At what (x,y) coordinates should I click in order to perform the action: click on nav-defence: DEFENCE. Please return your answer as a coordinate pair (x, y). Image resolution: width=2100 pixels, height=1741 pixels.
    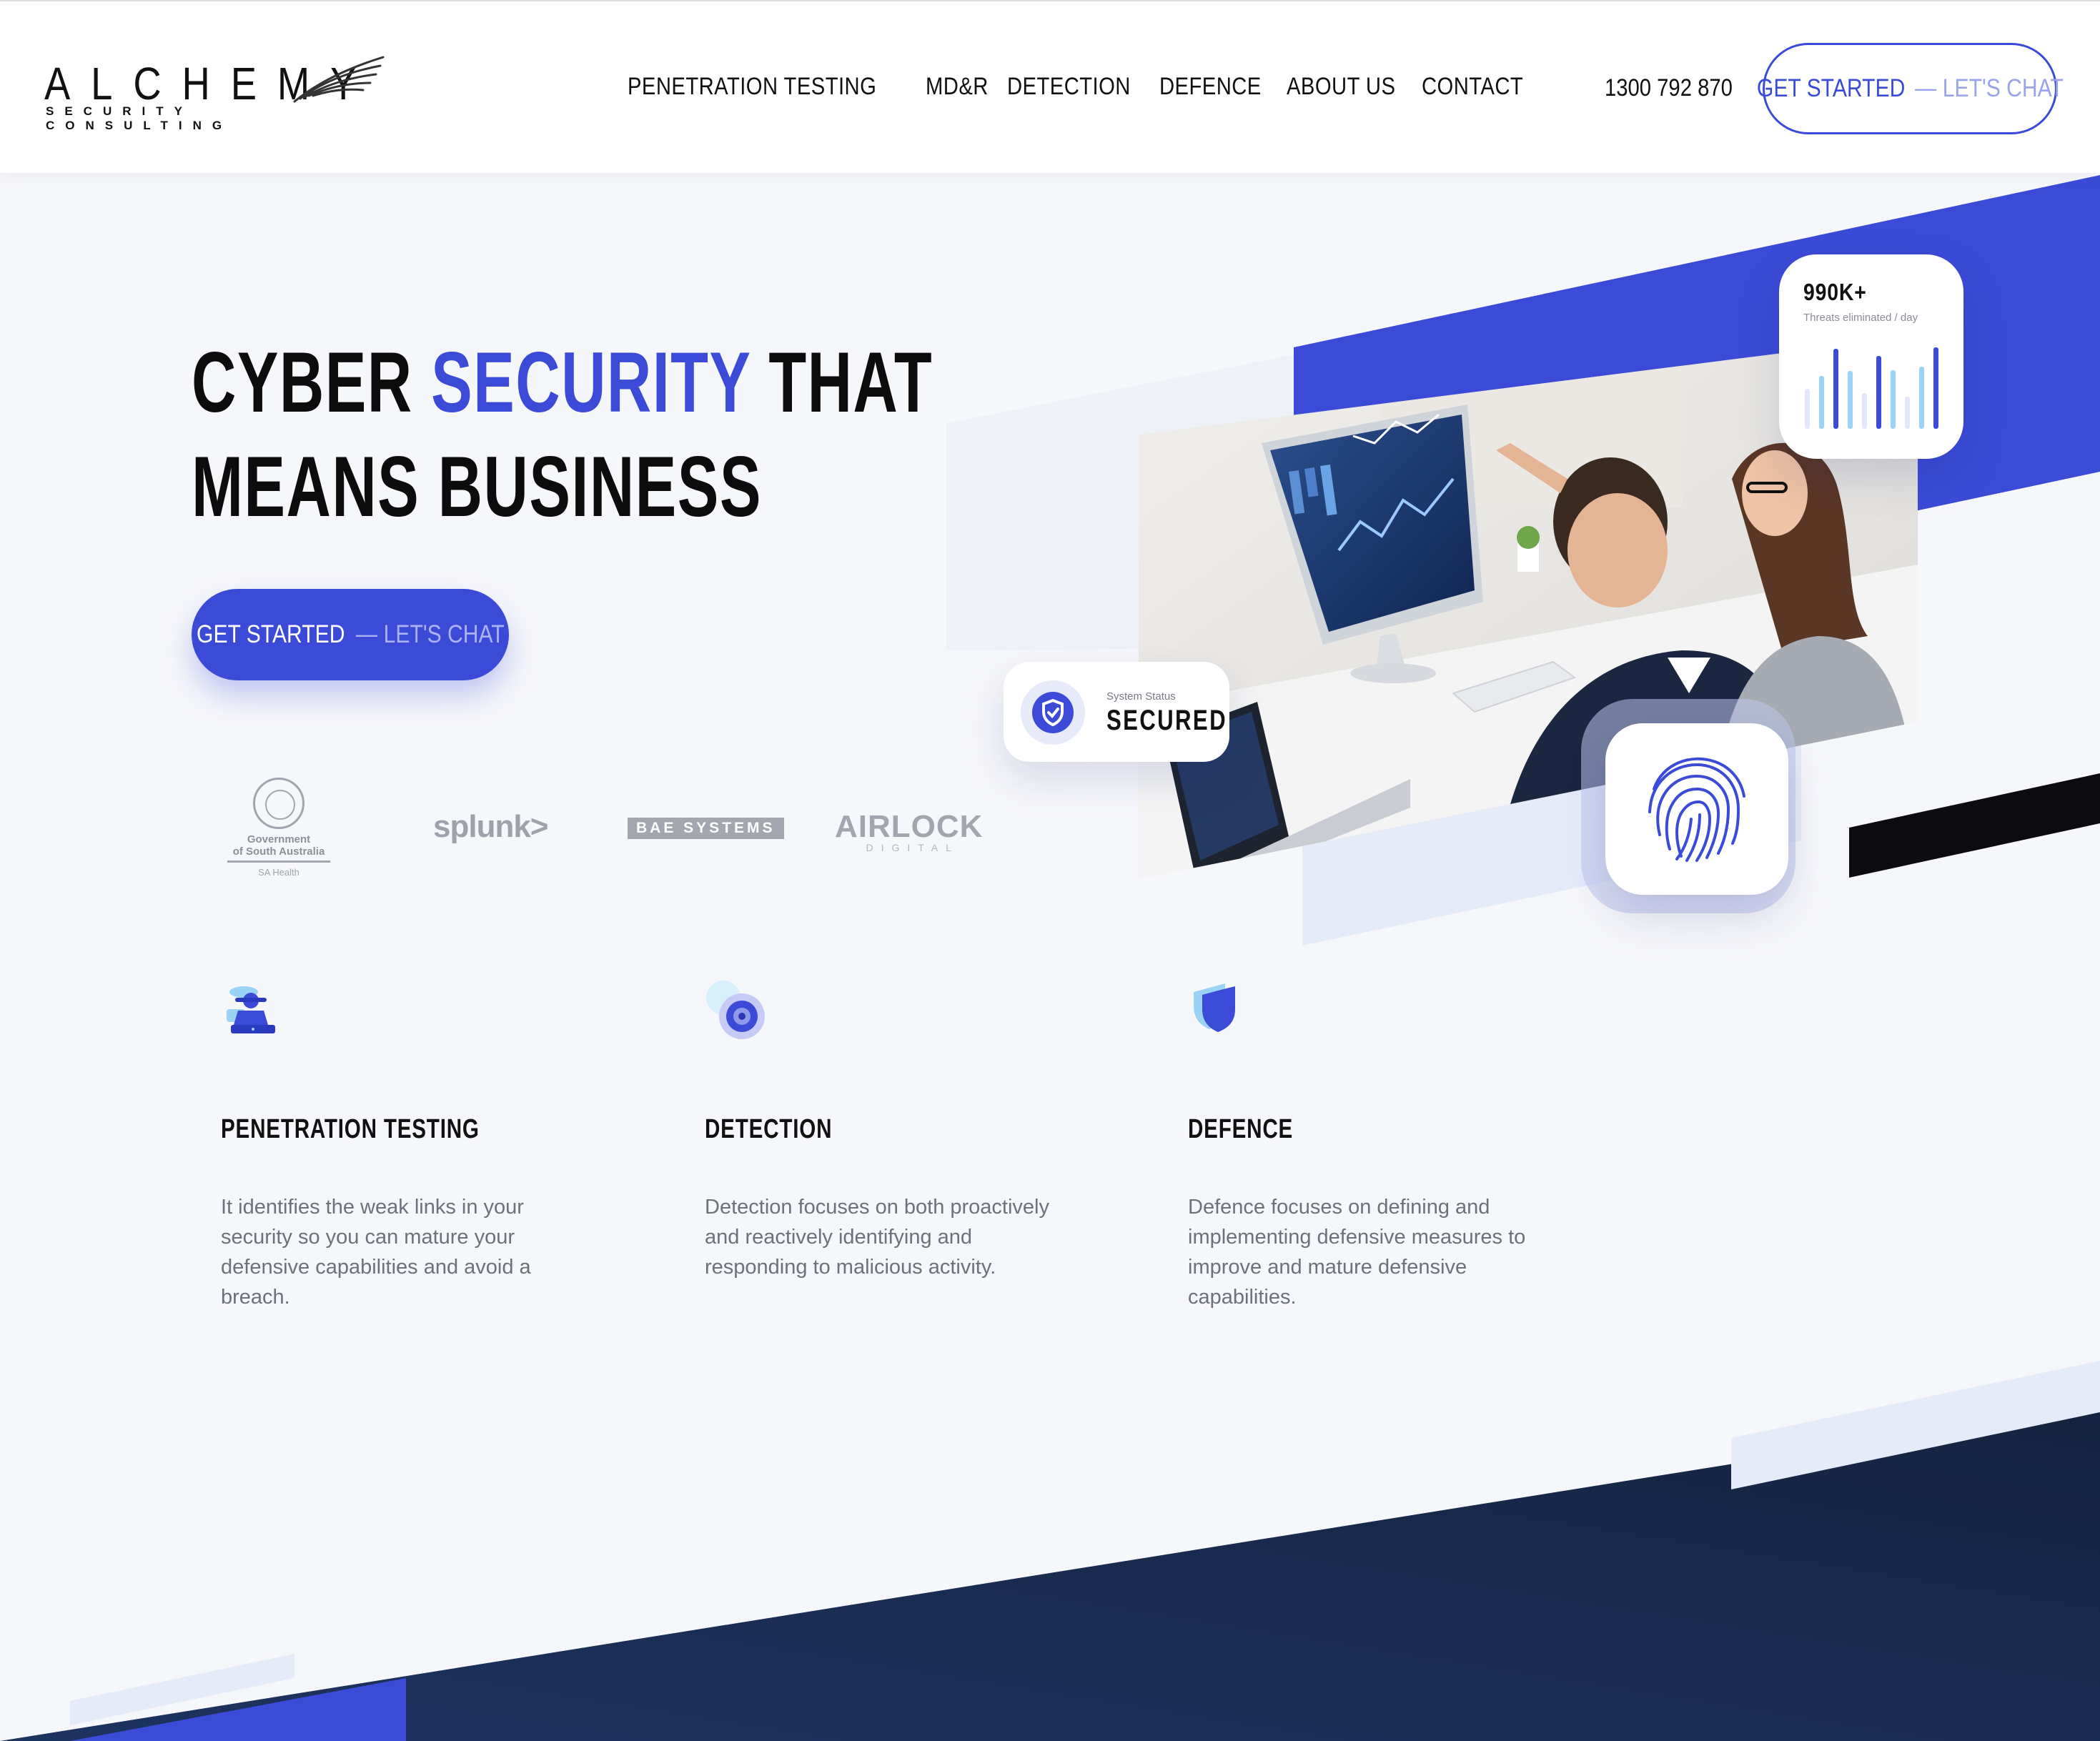
    Looking at the image, I should click on (1210, 87).